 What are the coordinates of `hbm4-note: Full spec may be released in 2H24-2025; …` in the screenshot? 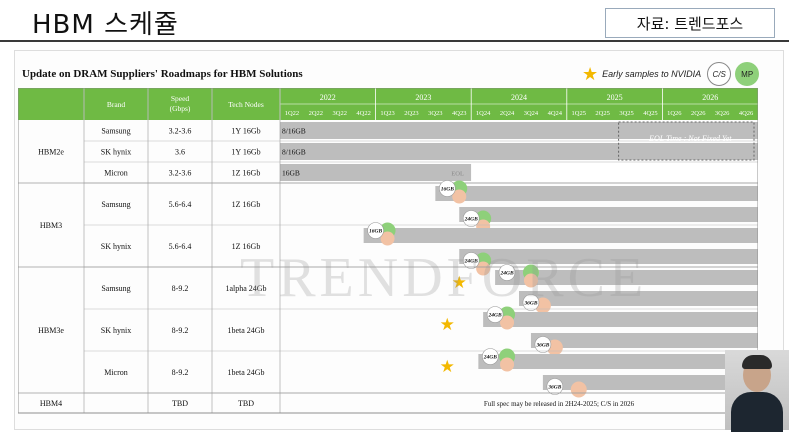 It's located at (559, 404).